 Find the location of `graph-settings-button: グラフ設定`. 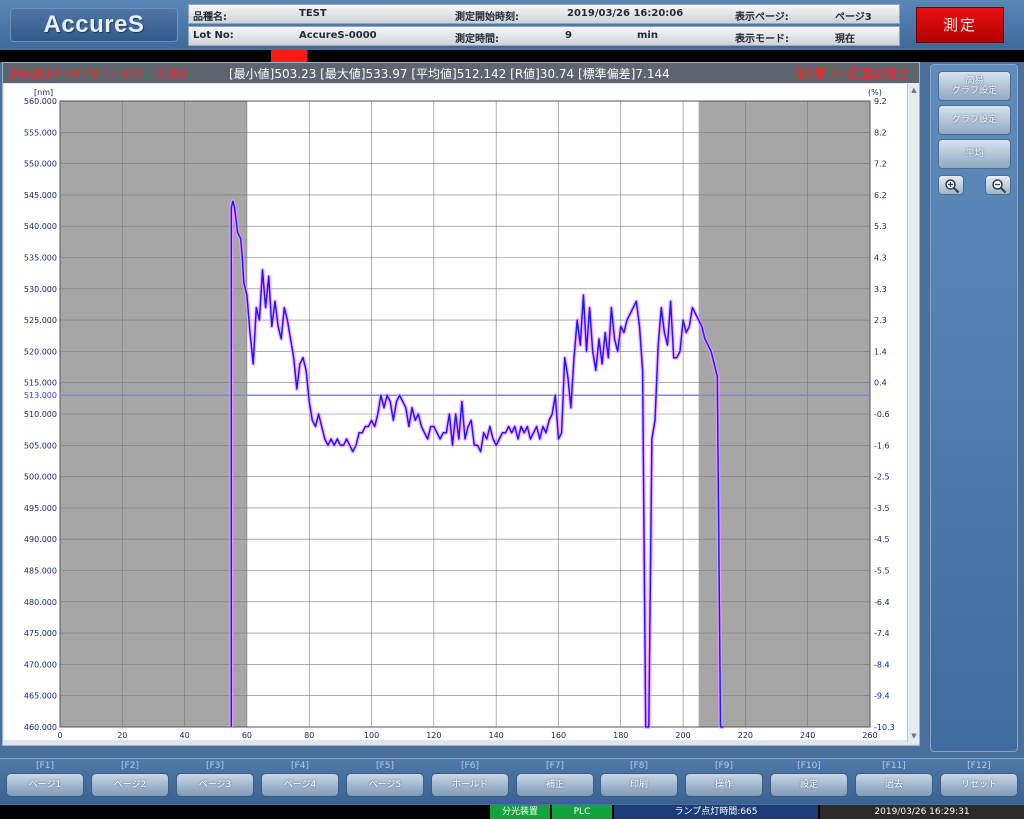

graph-settings-button: グラフ設定 is located at coordinates (974, 120).